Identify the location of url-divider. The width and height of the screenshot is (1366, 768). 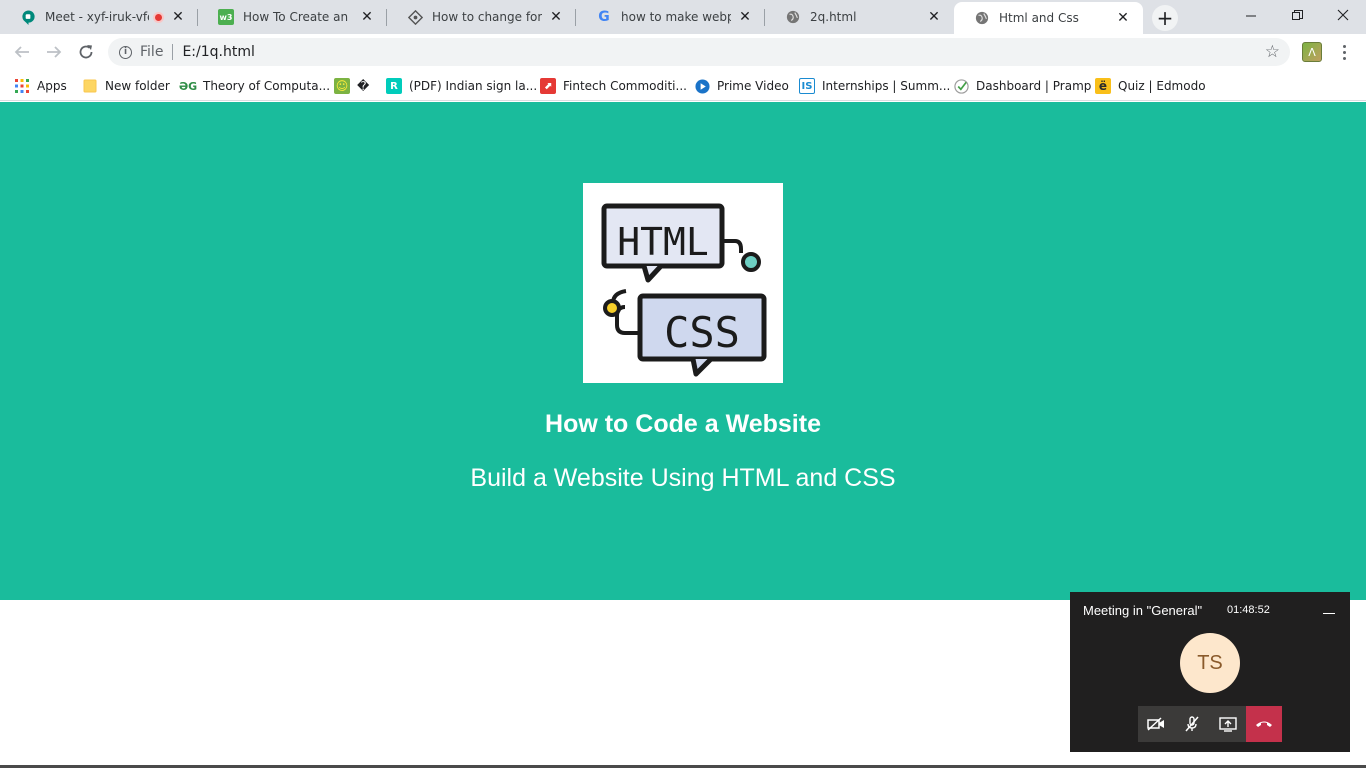
(173, 52).